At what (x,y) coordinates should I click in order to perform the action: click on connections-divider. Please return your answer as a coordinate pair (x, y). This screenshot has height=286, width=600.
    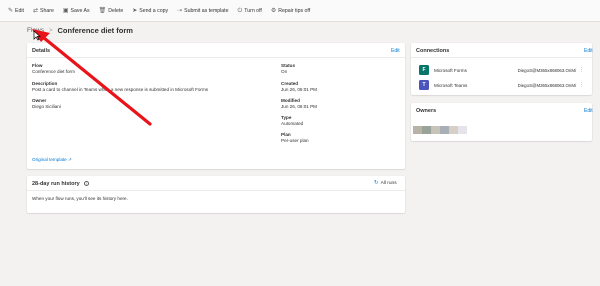
    Looking at the image, I should click on (501, 57).